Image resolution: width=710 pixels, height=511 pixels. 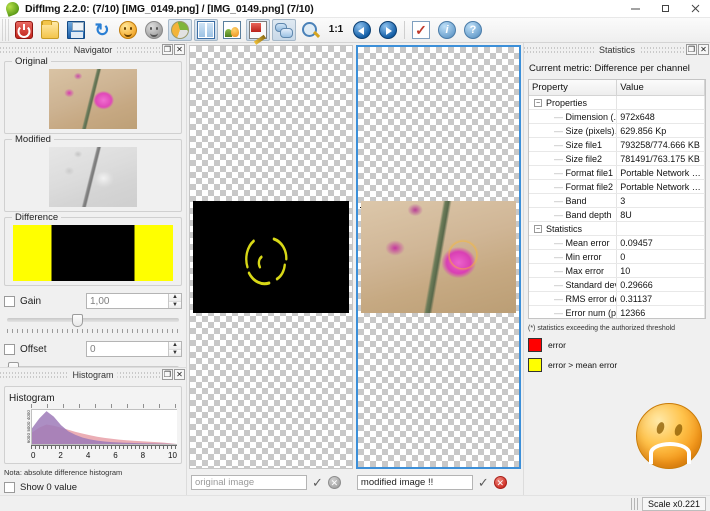 I want to click on info-button, so click(x=447, y=30).